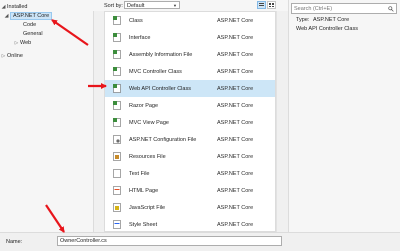  Describe the element at coordinates (140, 38) in the screenshot. I see `template-name: Interface` at that location.